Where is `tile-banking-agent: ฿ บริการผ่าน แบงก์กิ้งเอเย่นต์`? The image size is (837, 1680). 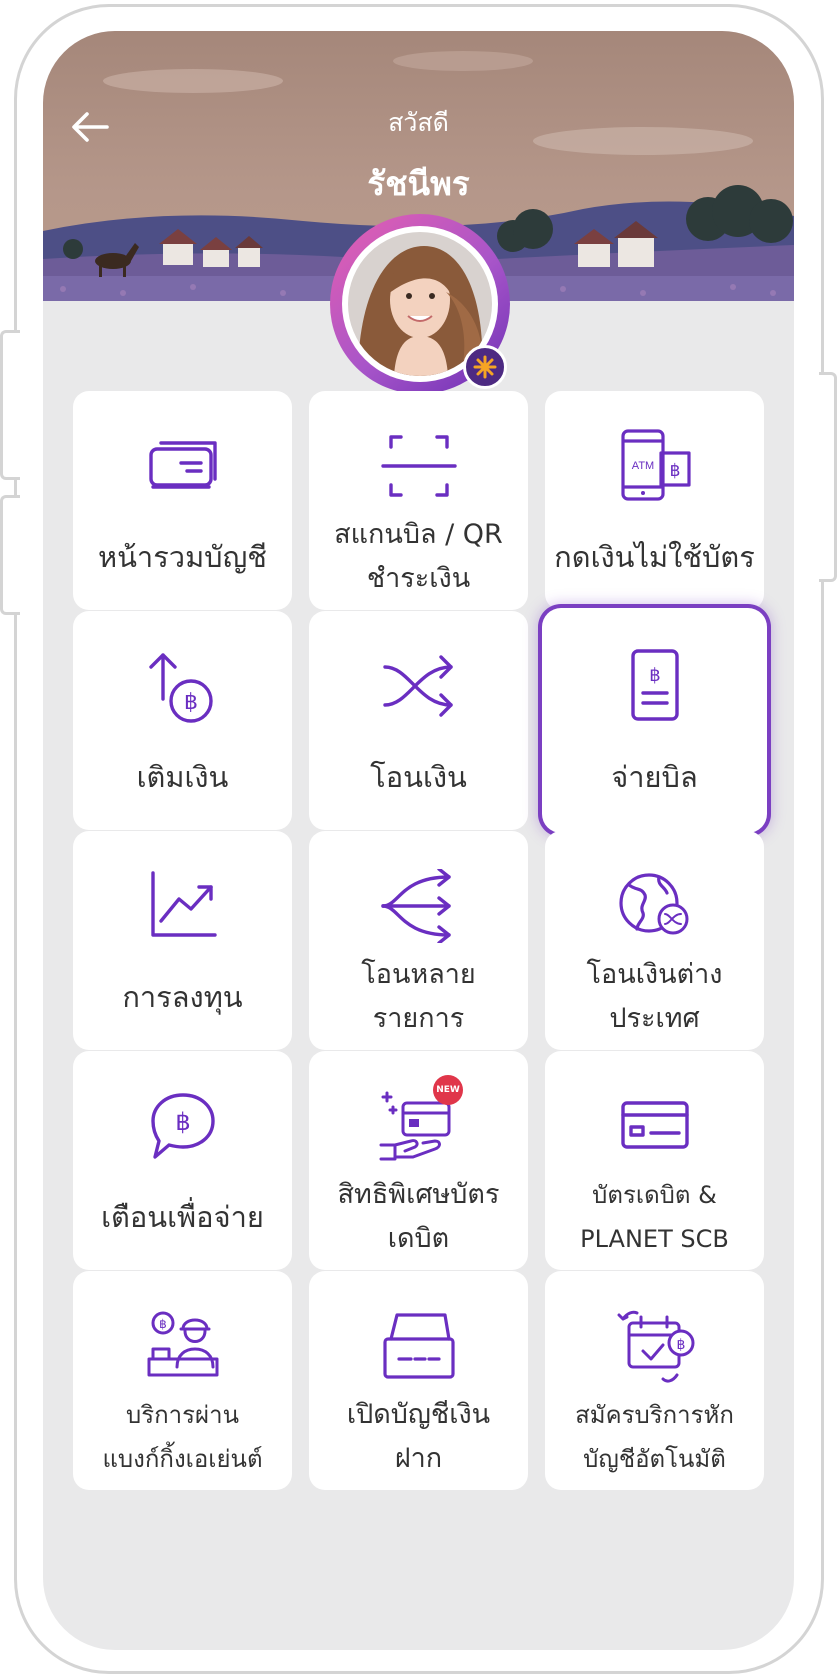
tile-banking-agent: ฿ บริการผ่าน แบงก์กิ้งเอเย่นต์ is located at coordinates (182, 1380).